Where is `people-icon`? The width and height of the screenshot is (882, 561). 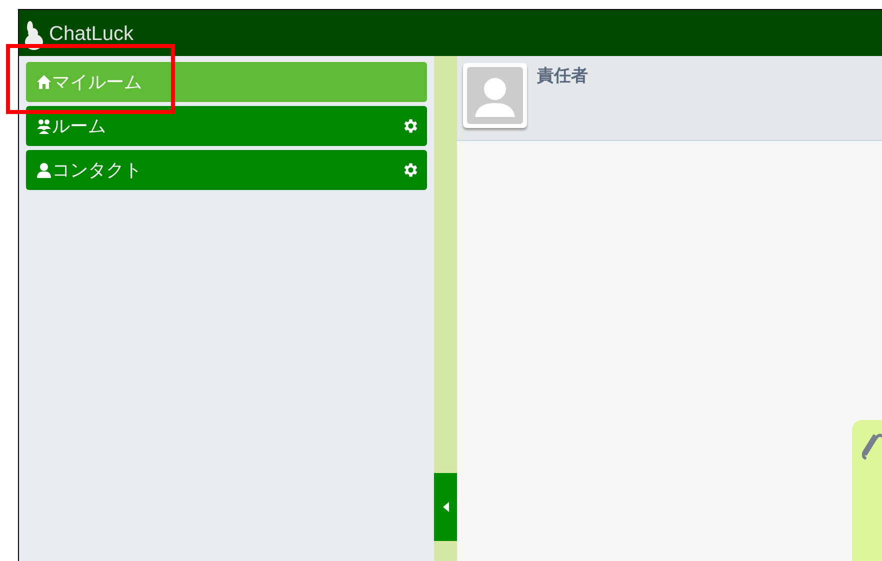 people-icon is located at coordinates (44, 126).